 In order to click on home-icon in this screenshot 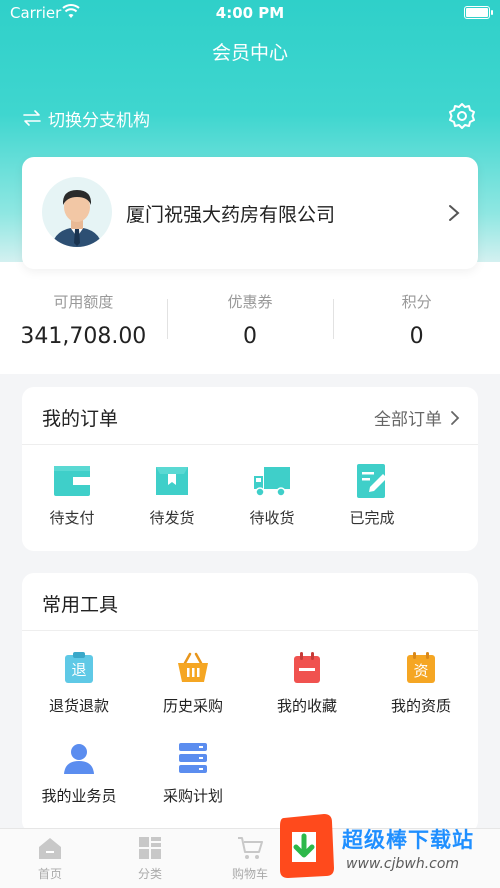, I will do `click(50, 848)`.